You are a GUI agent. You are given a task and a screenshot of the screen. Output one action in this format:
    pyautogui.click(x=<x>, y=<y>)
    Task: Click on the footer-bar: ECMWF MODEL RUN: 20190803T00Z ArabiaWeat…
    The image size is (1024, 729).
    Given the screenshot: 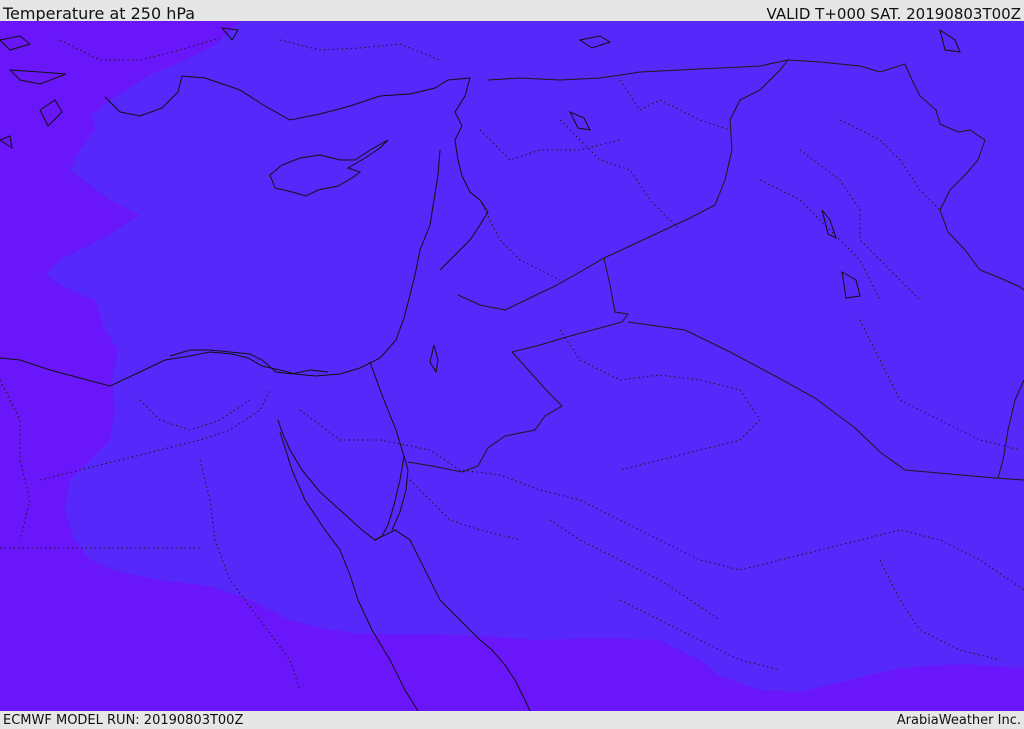 What is the action you would take?
    pyautogui.click(x=512, y=720)
    